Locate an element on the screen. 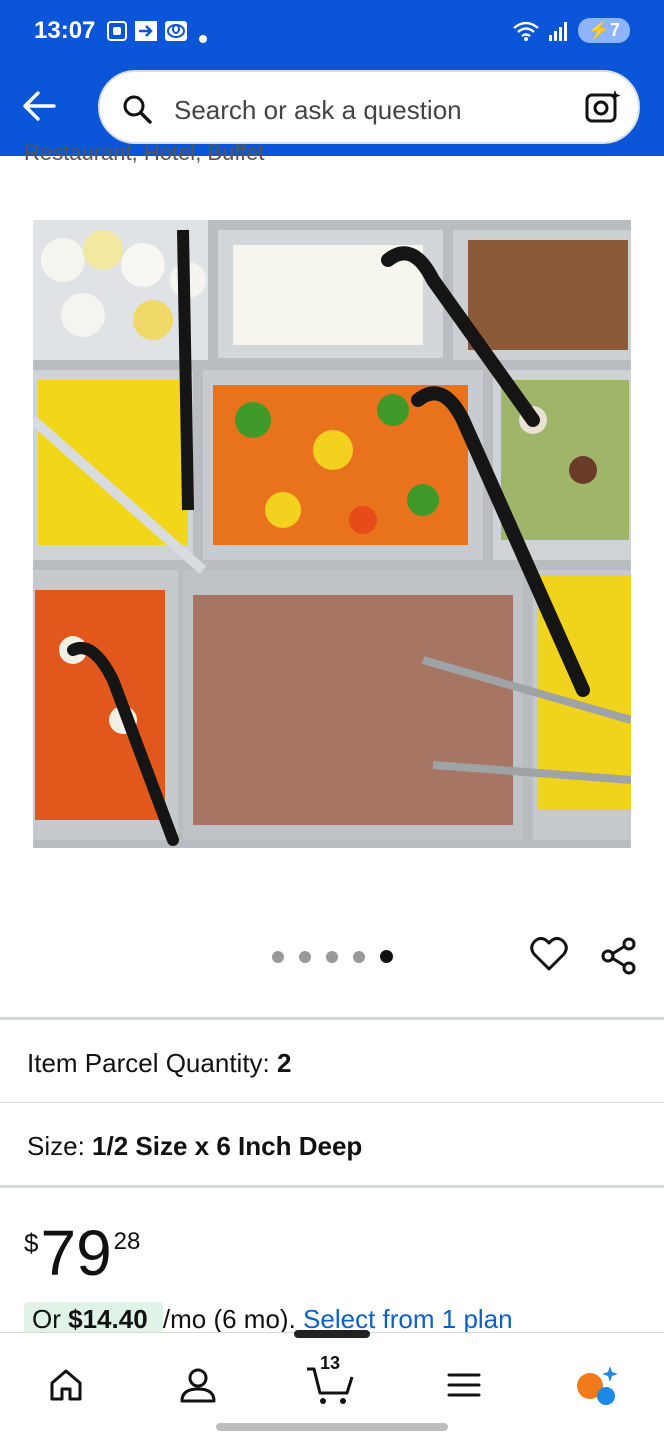 This screenshot has height=1441, width=664. installment-pill: Or $14.40 is located at coordinates (93, 1319).